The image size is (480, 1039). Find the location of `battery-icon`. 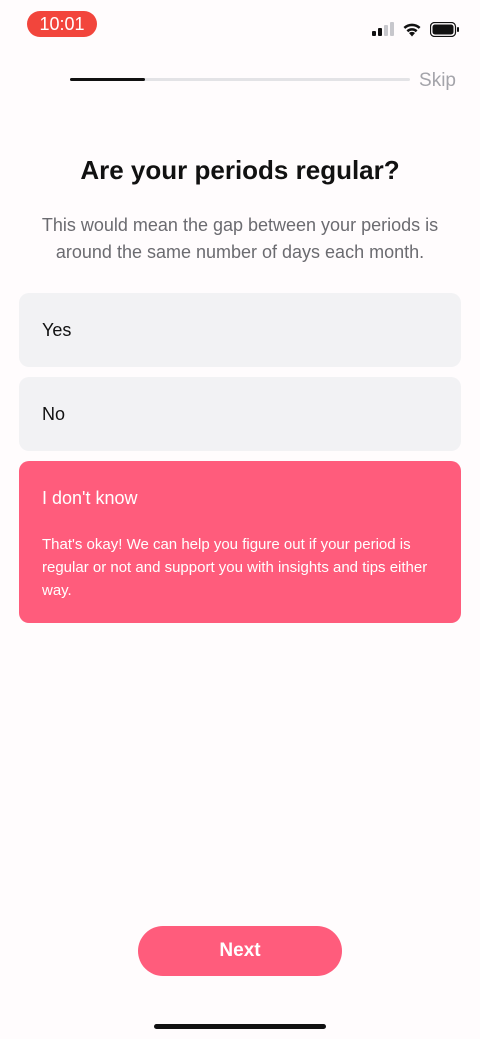

battery-icon is located at coordinates (444, 29).